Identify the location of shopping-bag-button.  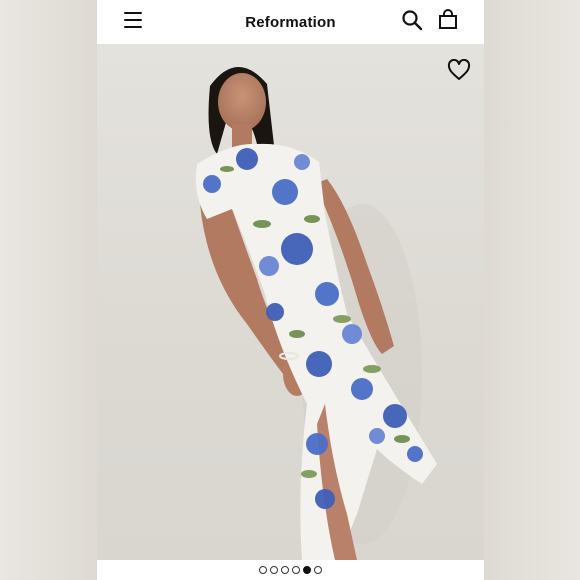
(448, 19).